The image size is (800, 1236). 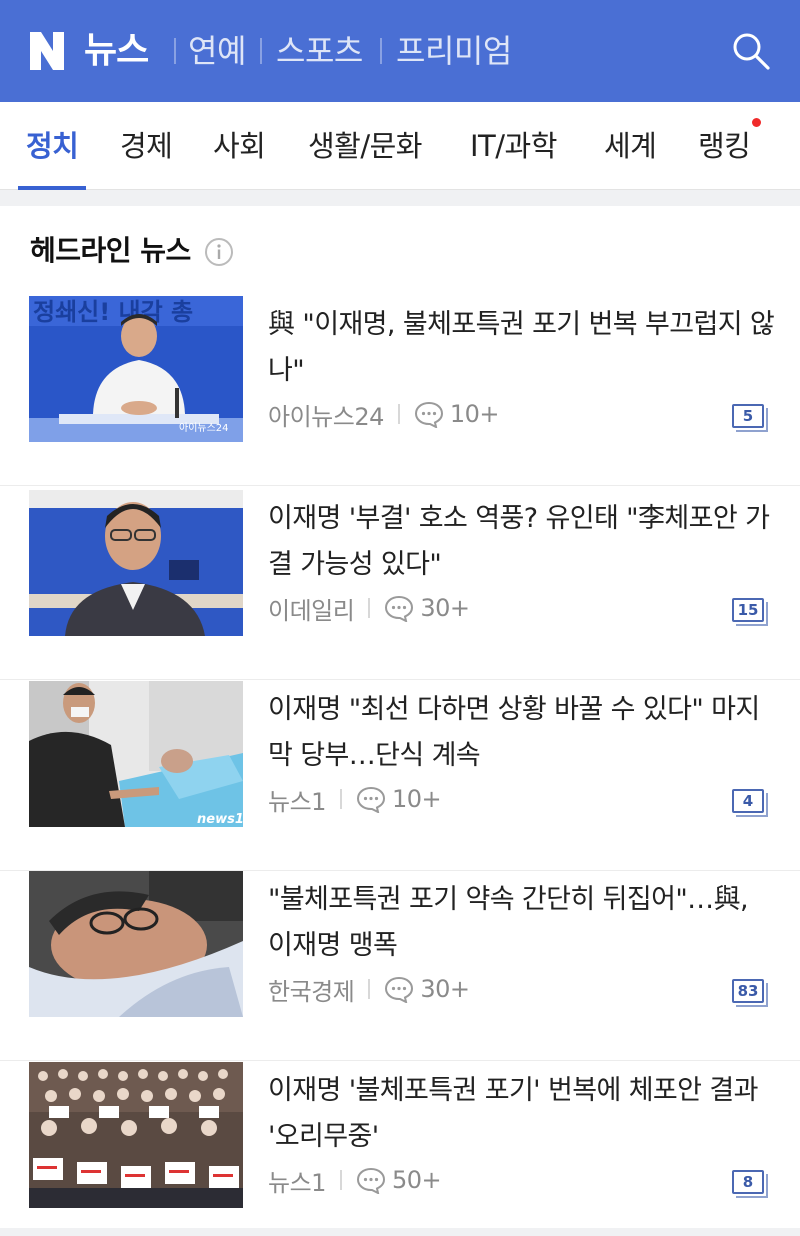 I want to click on related-articles-badge: 5, so click(x=750, y=418).